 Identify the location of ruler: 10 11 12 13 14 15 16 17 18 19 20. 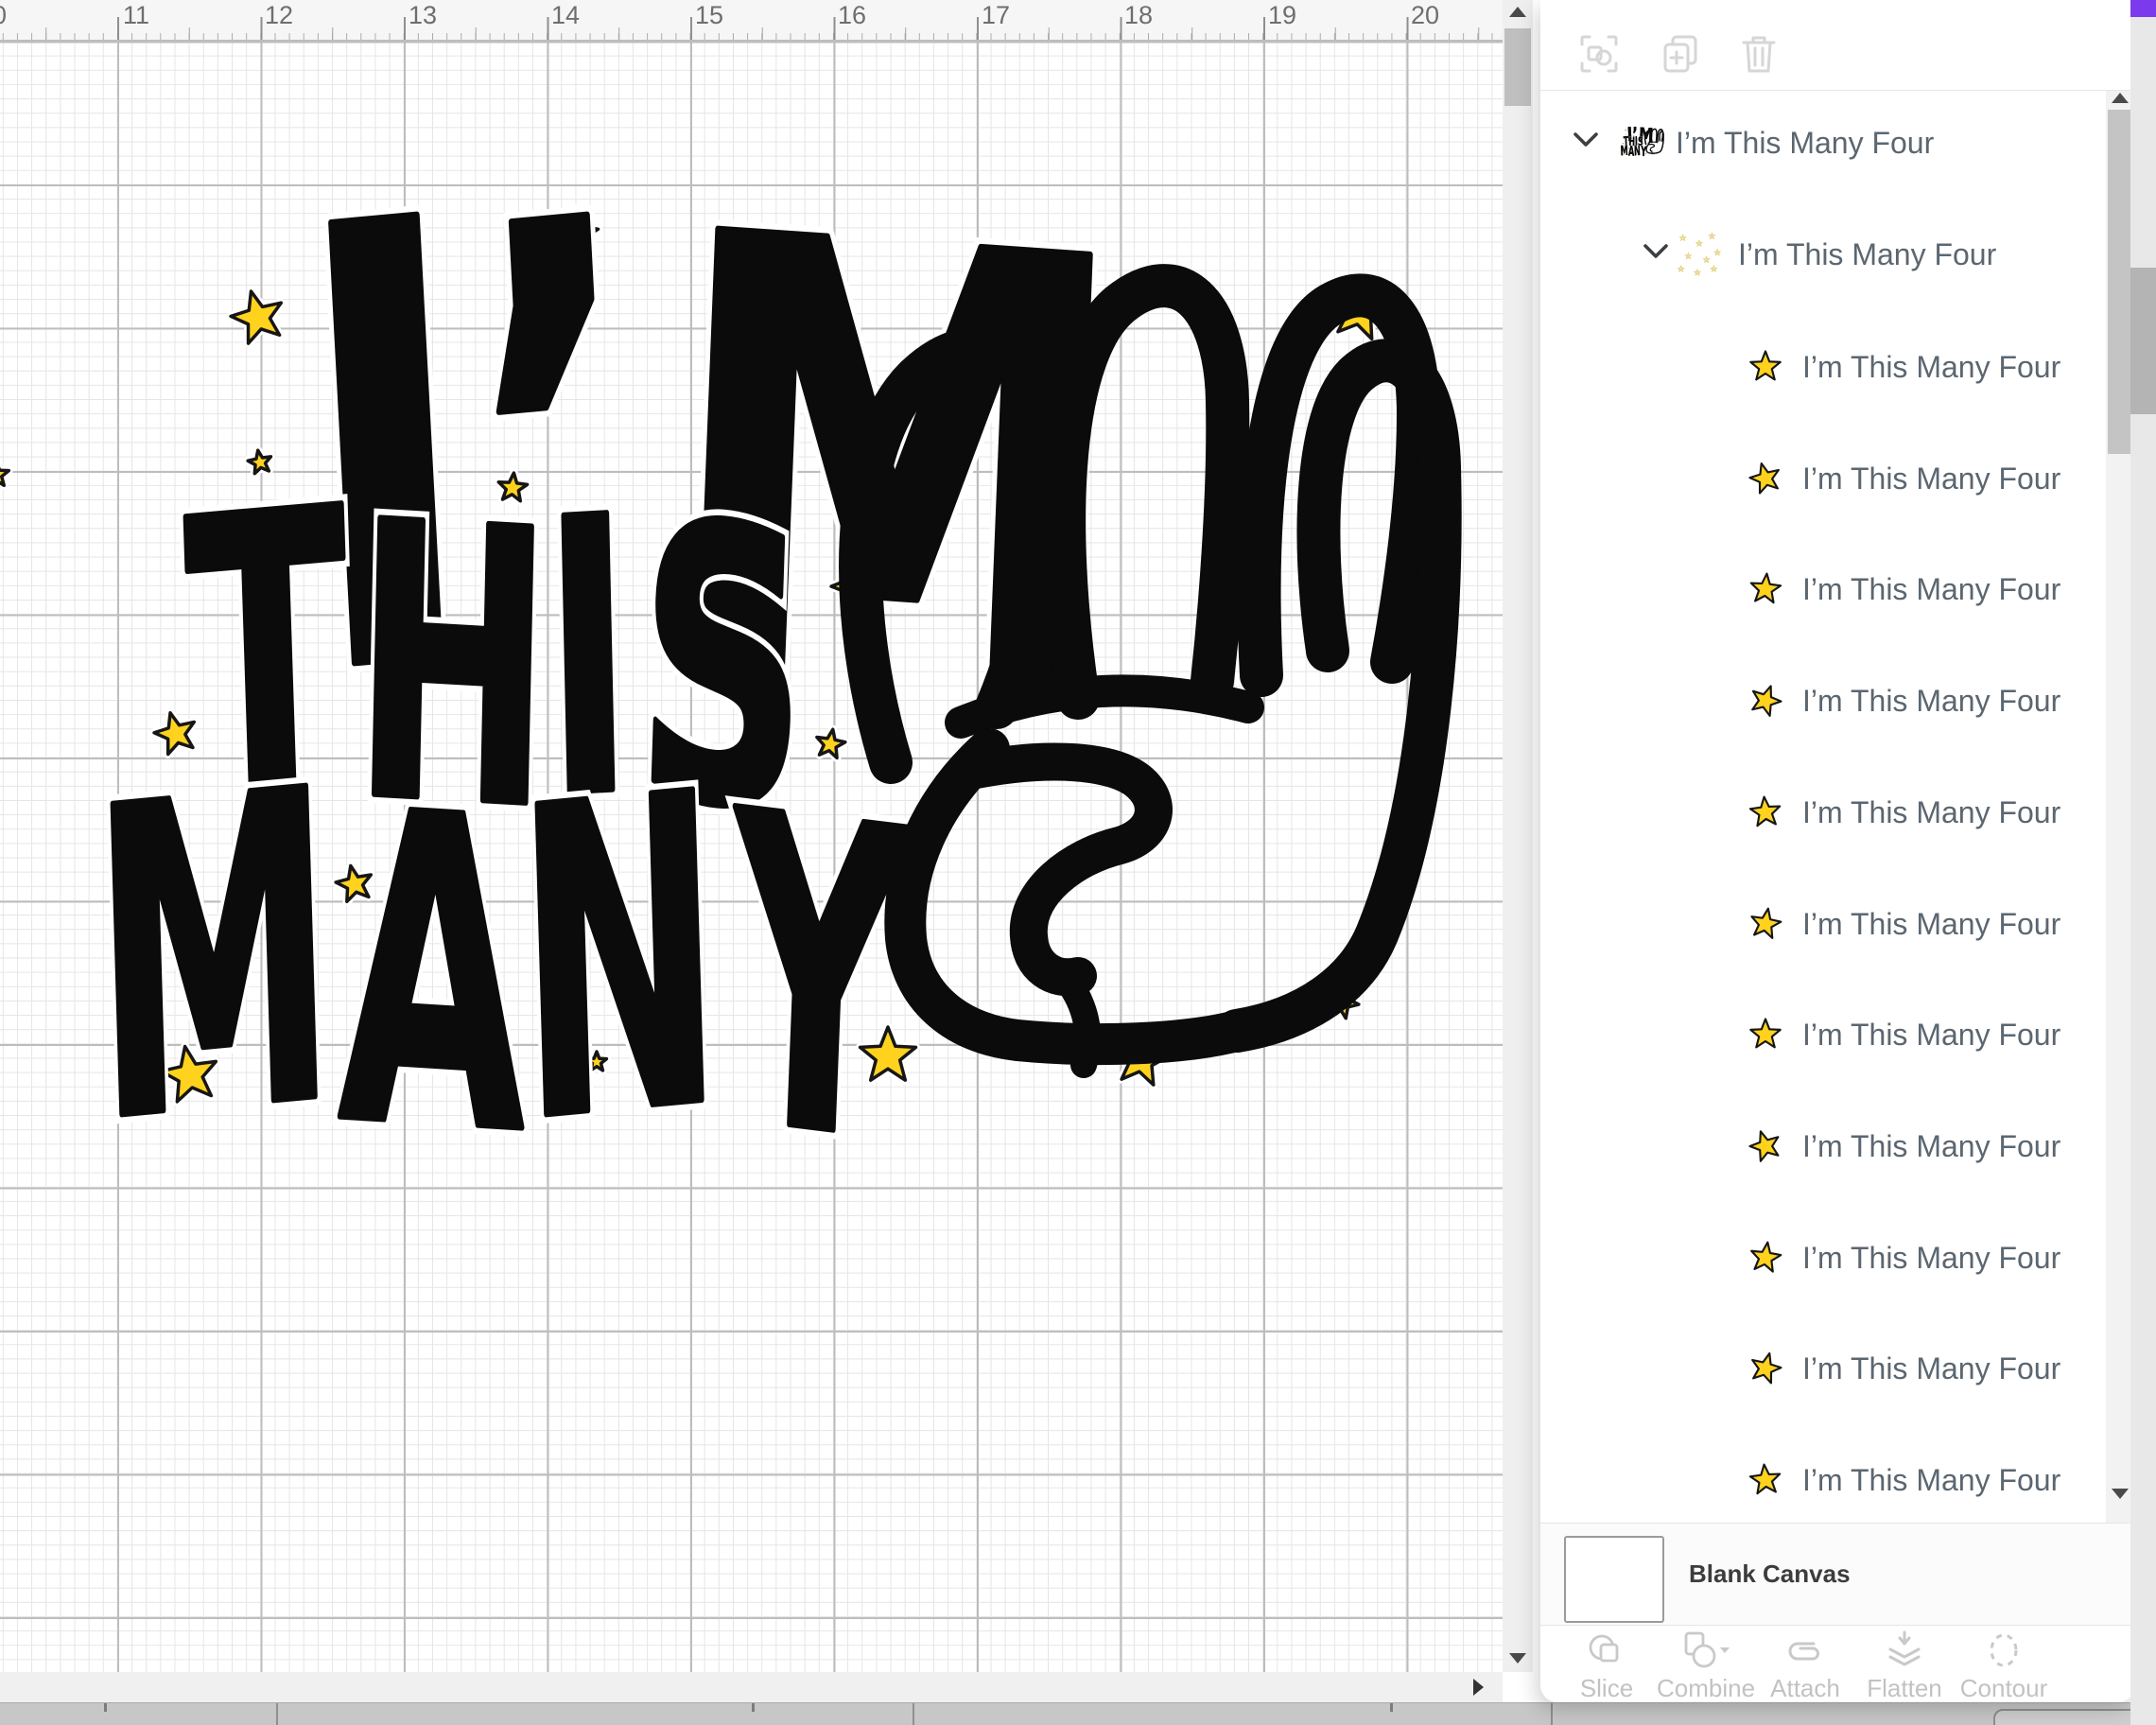
(751, 21).